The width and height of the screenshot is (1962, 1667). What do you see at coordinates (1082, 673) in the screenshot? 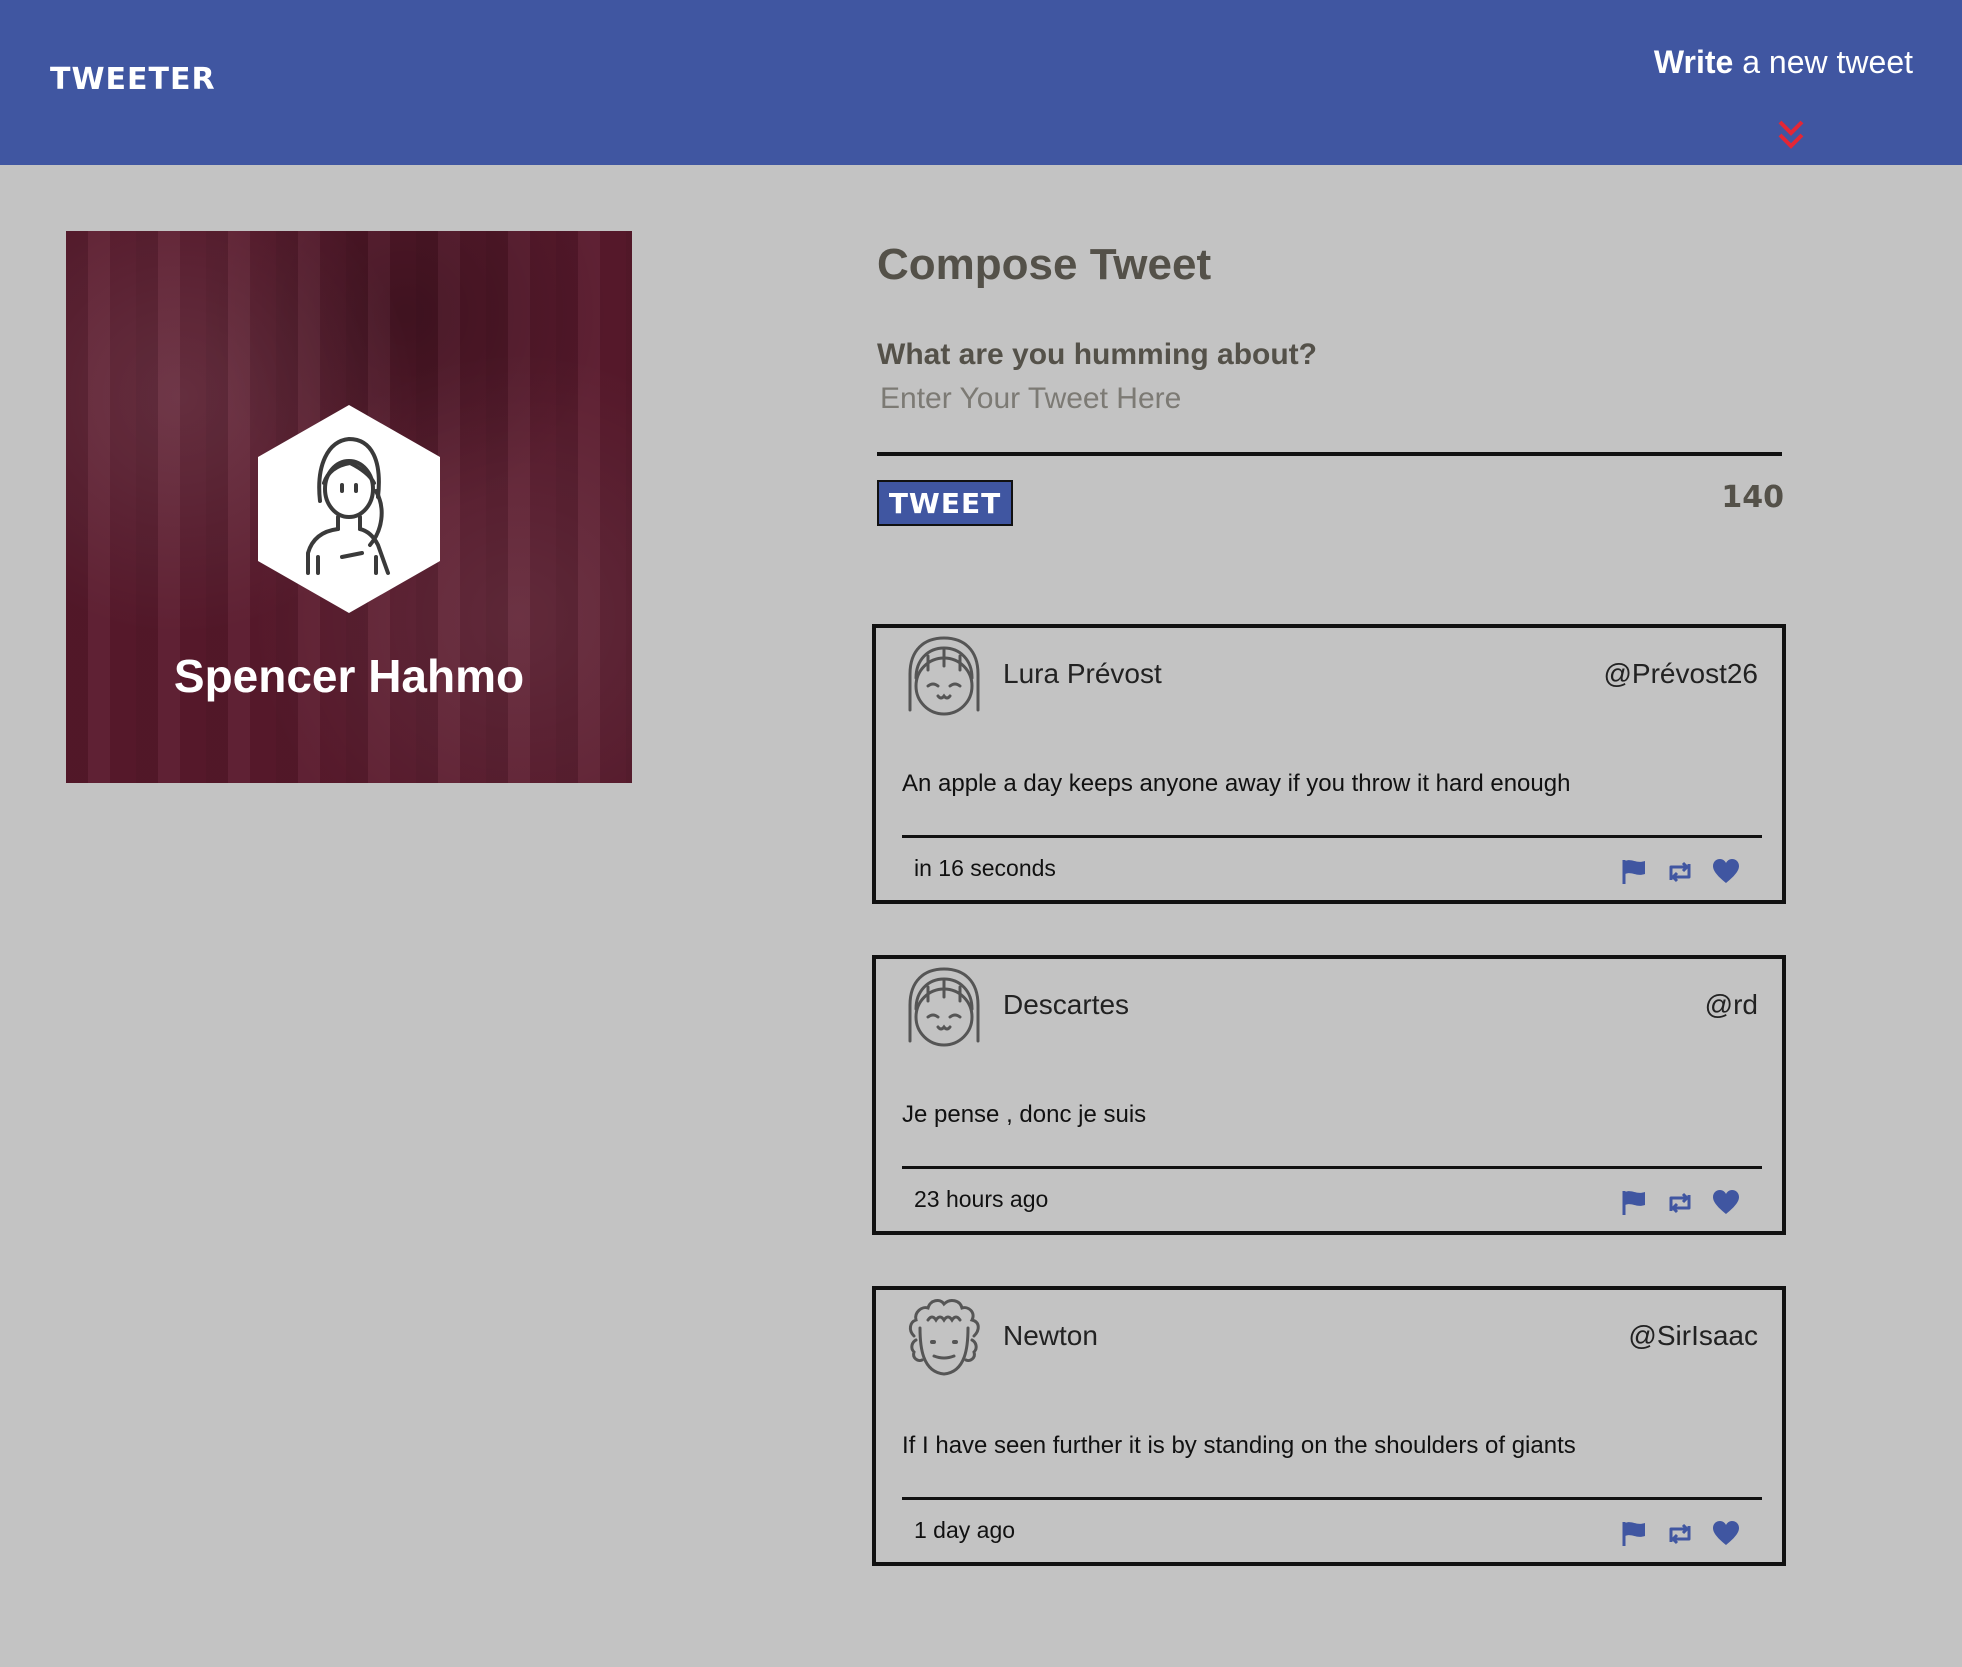
I see `tweet-author-name: Lura Prévost` at bounding box center [1082, 673].